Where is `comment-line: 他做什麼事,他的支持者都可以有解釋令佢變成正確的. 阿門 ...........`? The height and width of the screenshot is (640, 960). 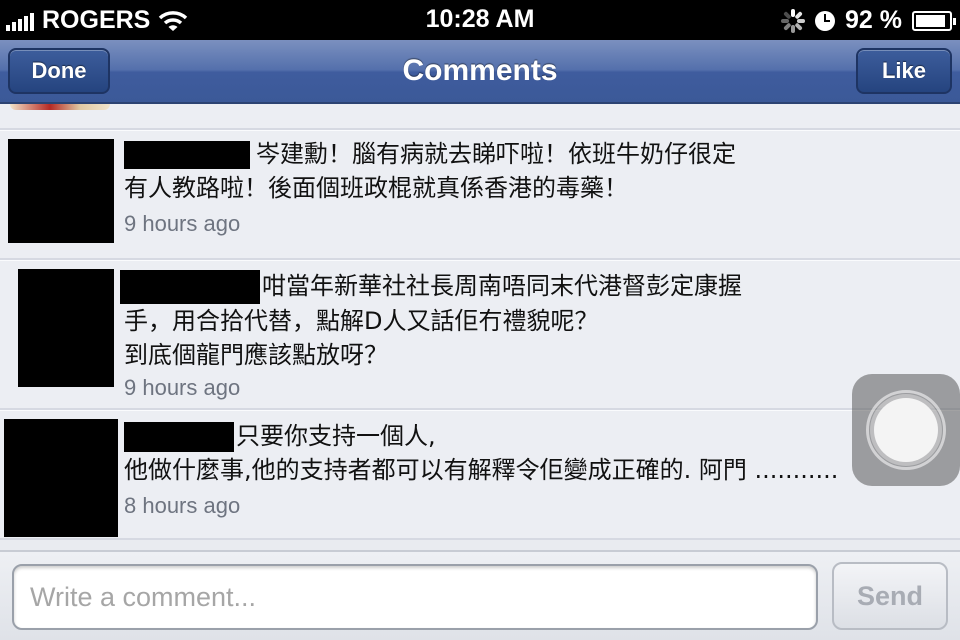 comment-line: 他做什麼事,他的支持者都可以有解釋令佢變成正確的. 阿門 ........... is located at coordinates (481, 470).